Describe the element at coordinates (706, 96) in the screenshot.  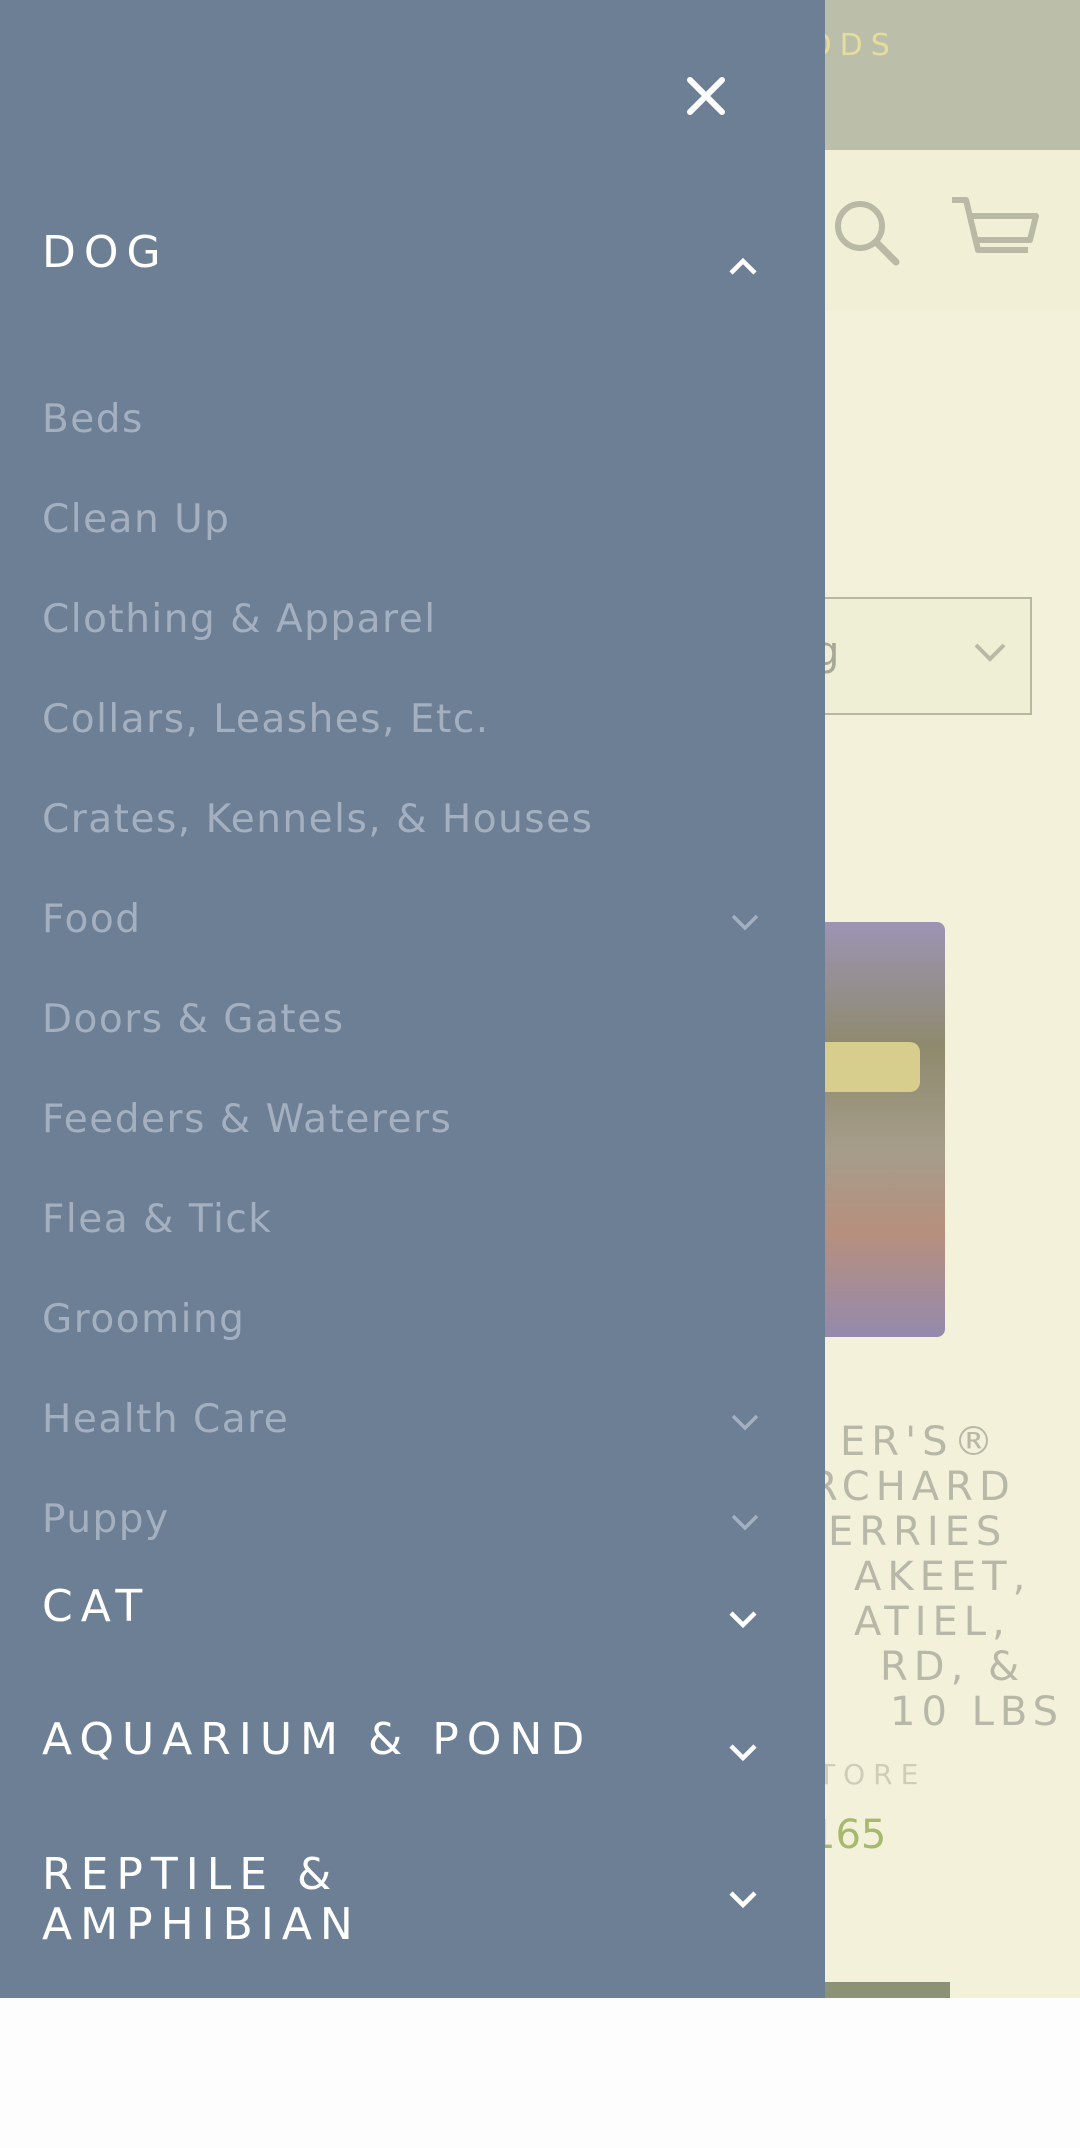
I see `close-icon` at that location.